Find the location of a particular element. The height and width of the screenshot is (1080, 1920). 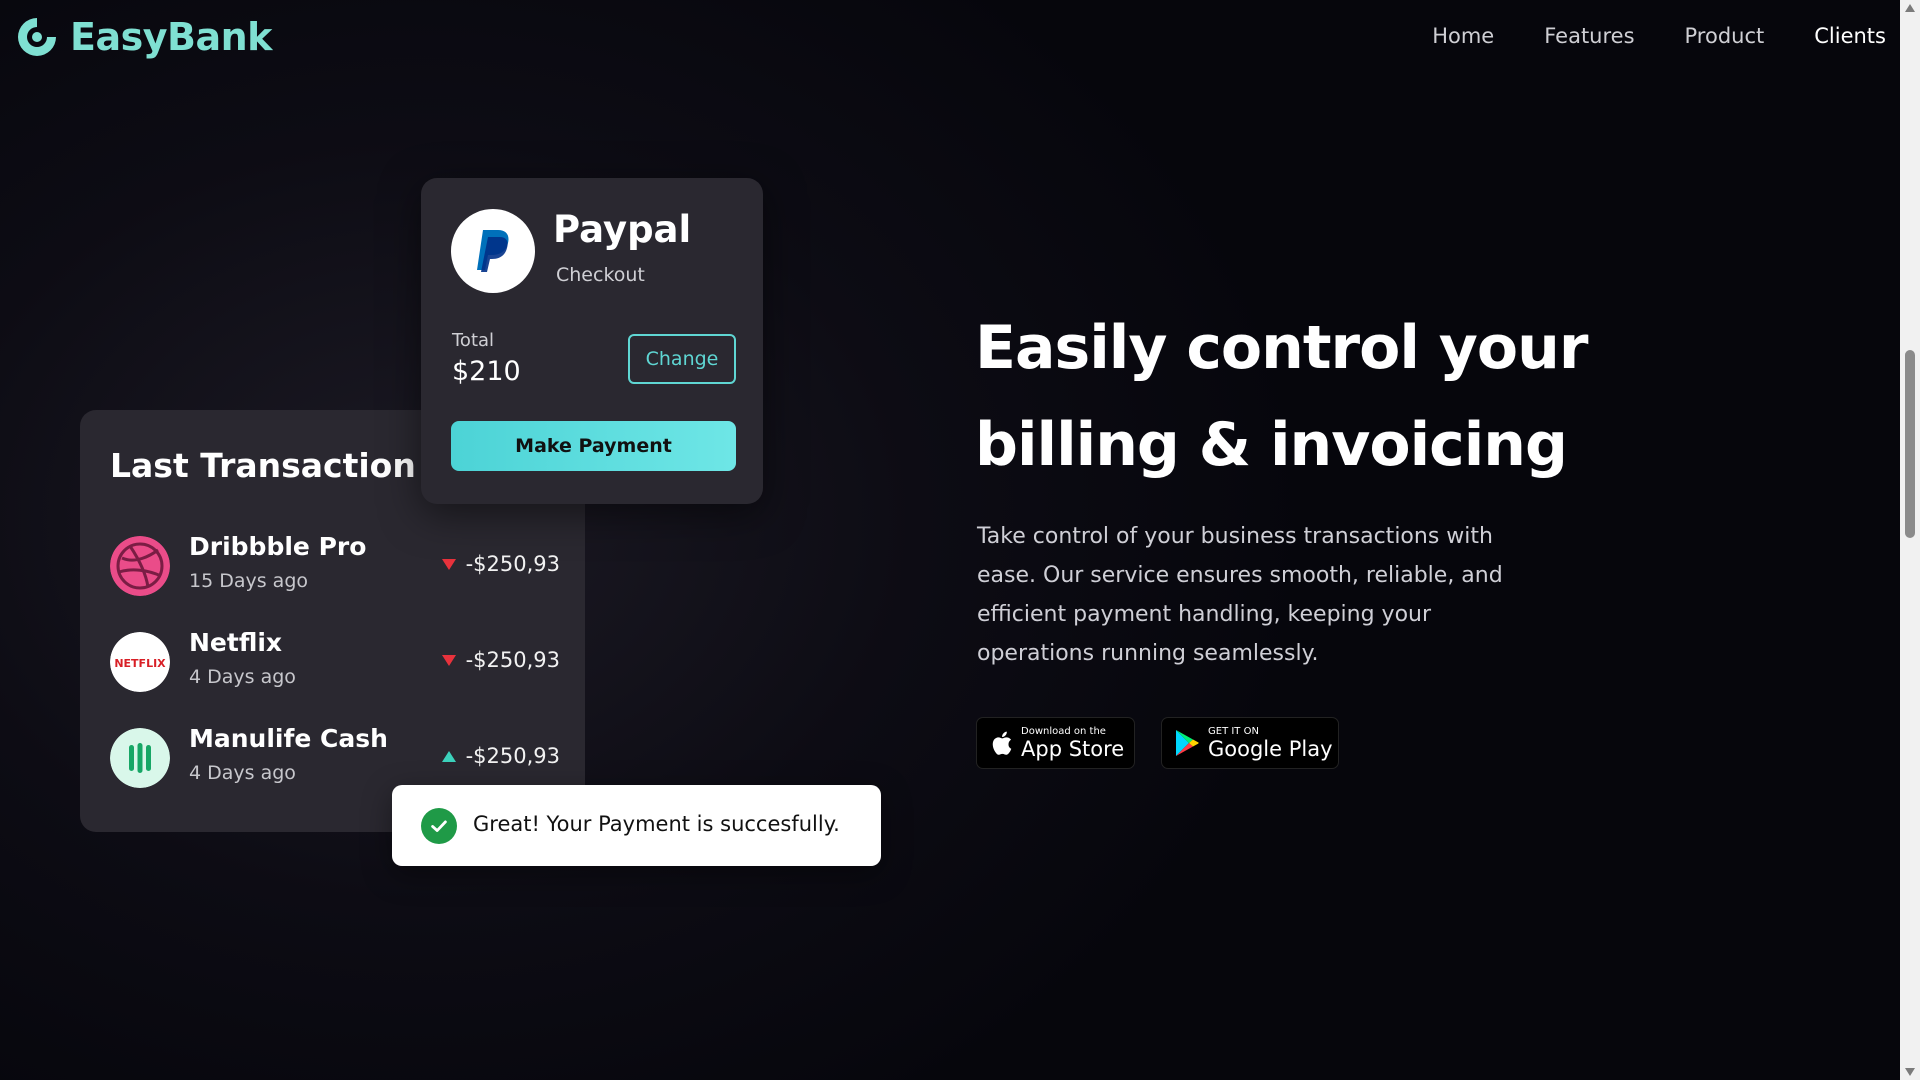

last-transaction-title: Last Transaction is located at coordinates (263, 465).